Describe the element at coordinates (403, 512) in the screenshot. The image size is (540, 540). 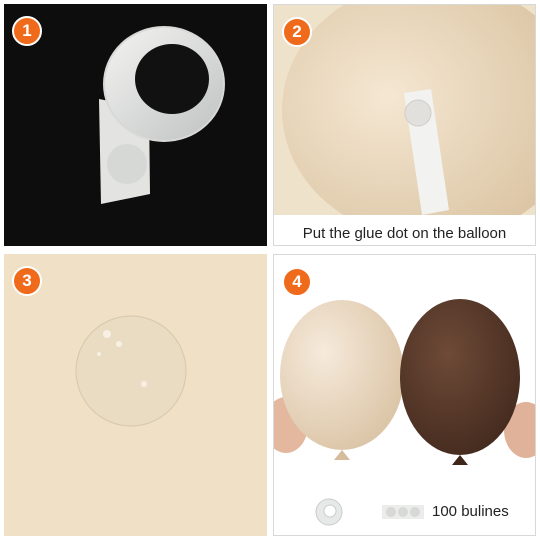
I see `glue-dots-strip-icon` at that location.